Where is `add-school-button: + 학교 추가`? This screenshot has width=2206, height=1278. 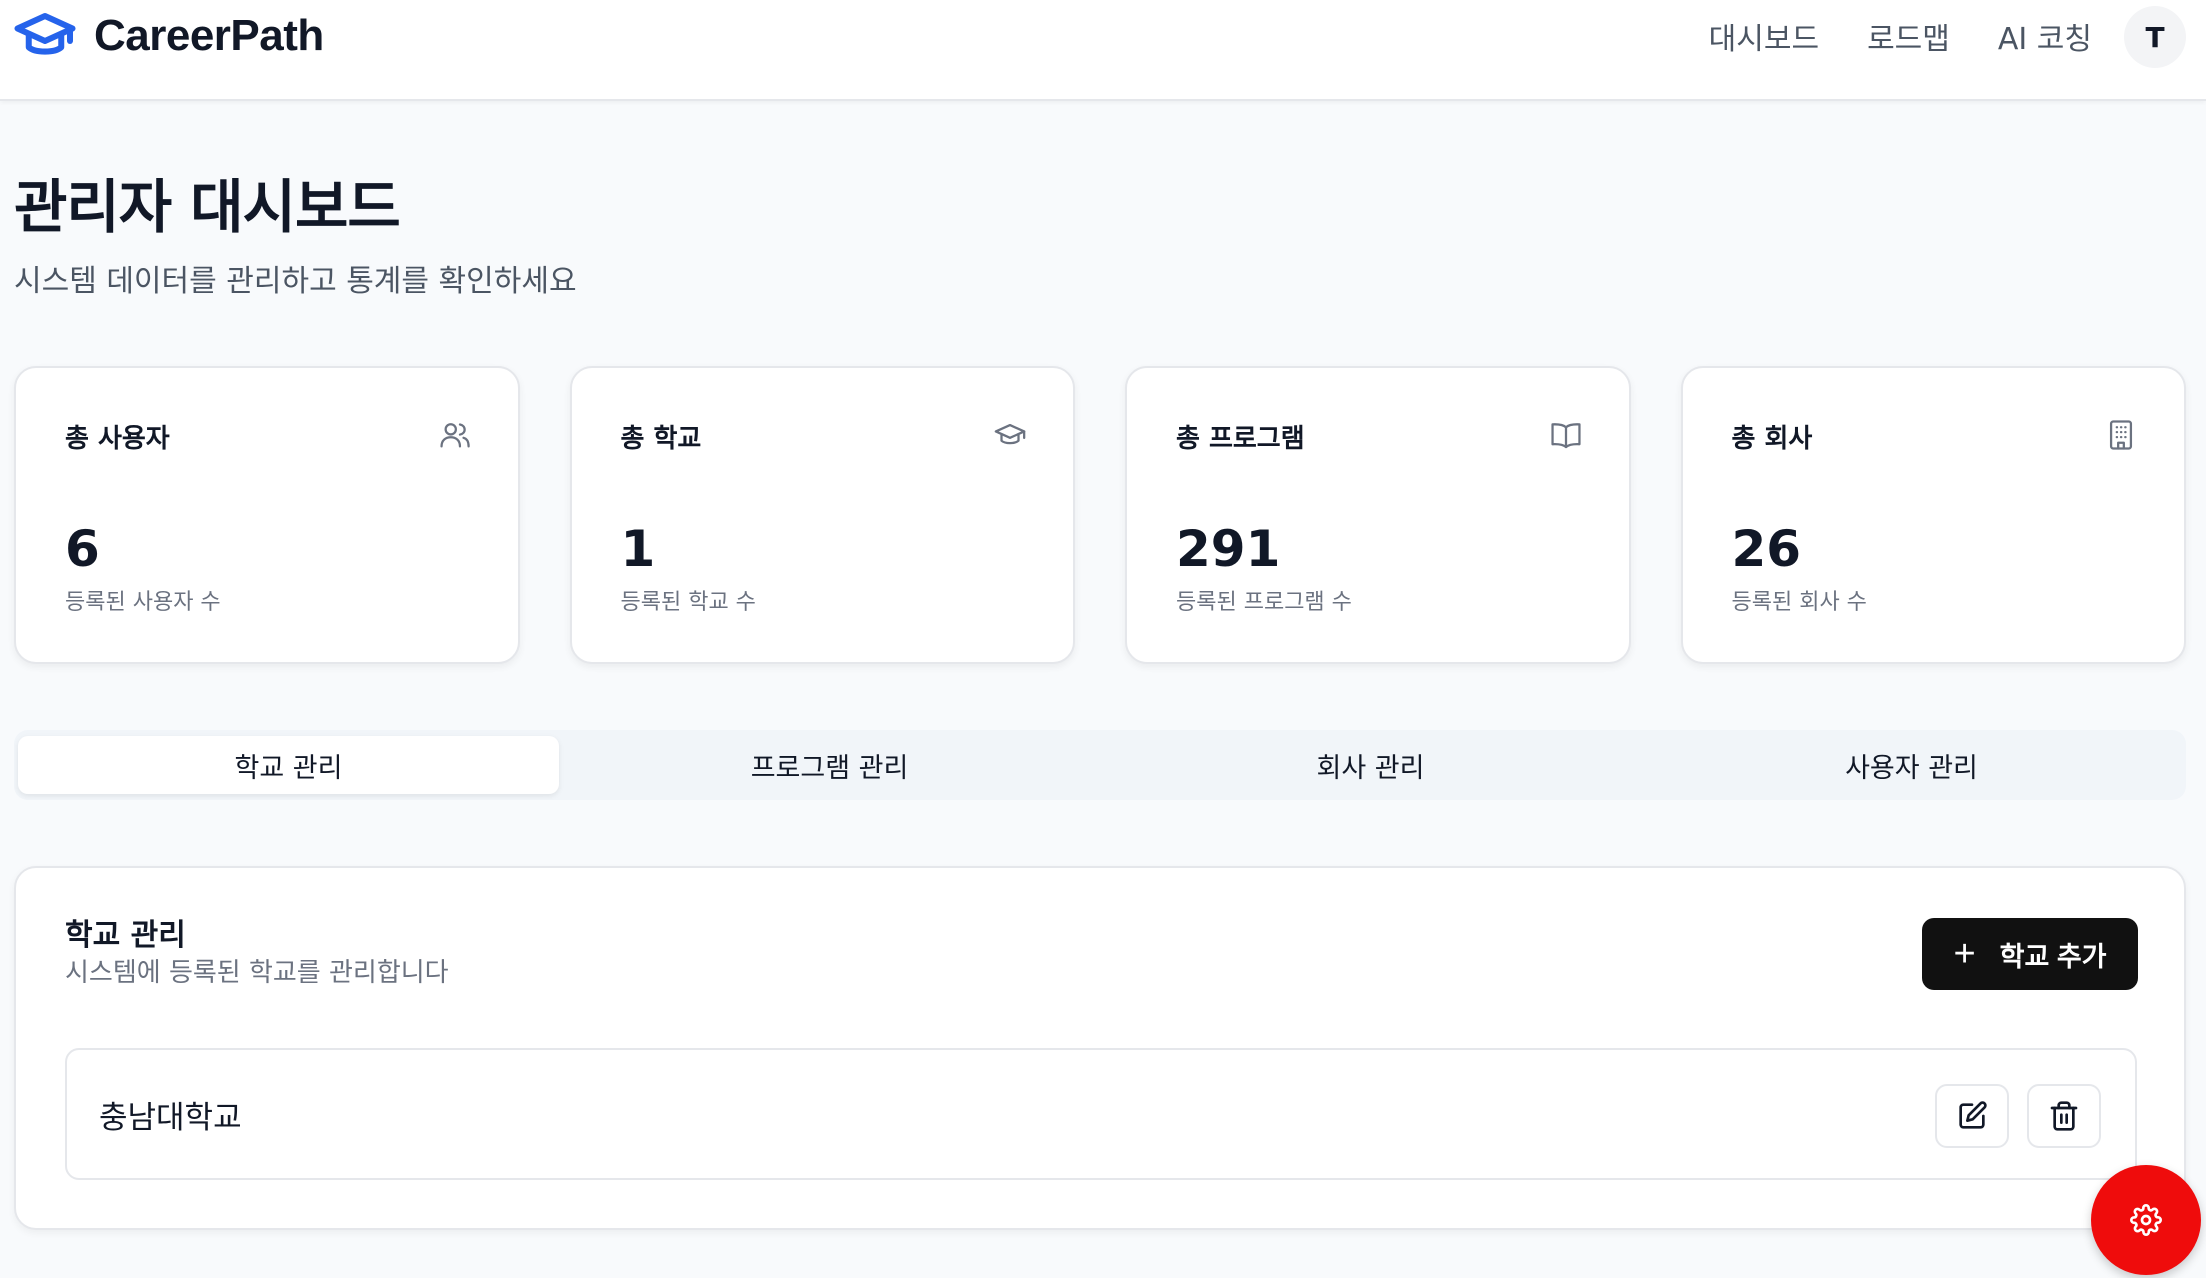 add-school-button: + 학교 추가 is located at coordinates (2030, 954).